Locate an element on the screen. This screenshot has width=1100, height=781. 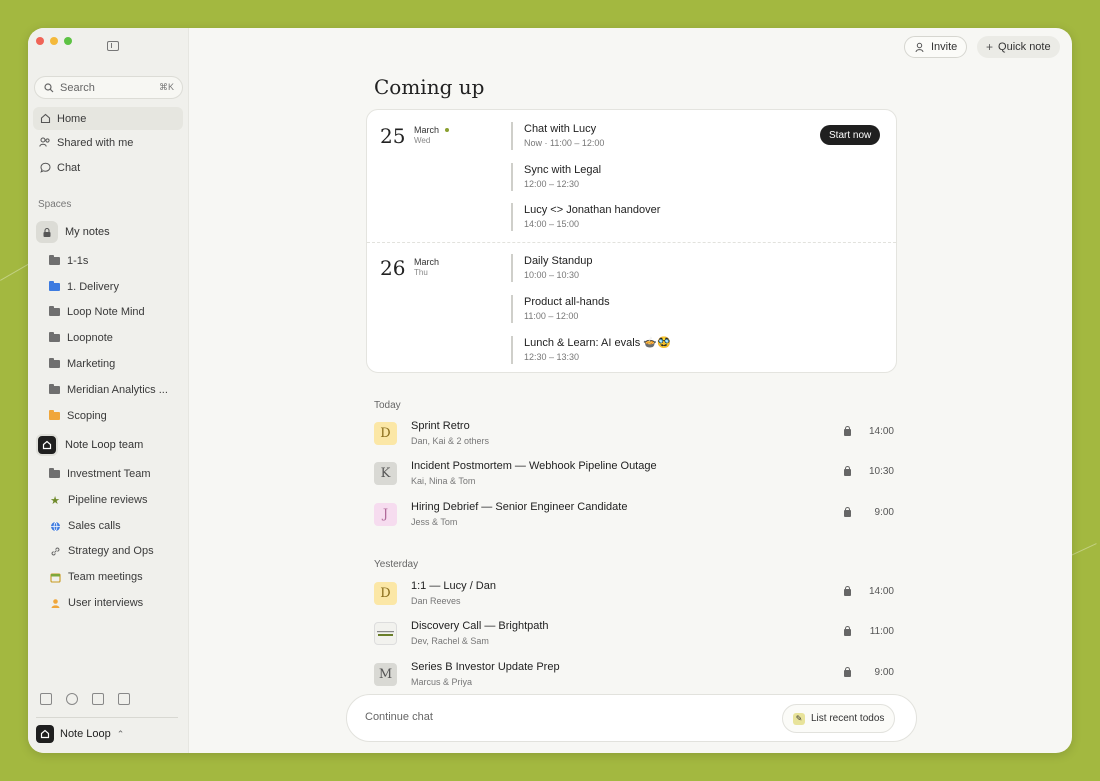
meeting-participants: Dev, Rachel & Sam is located at coordinates (450, 641).